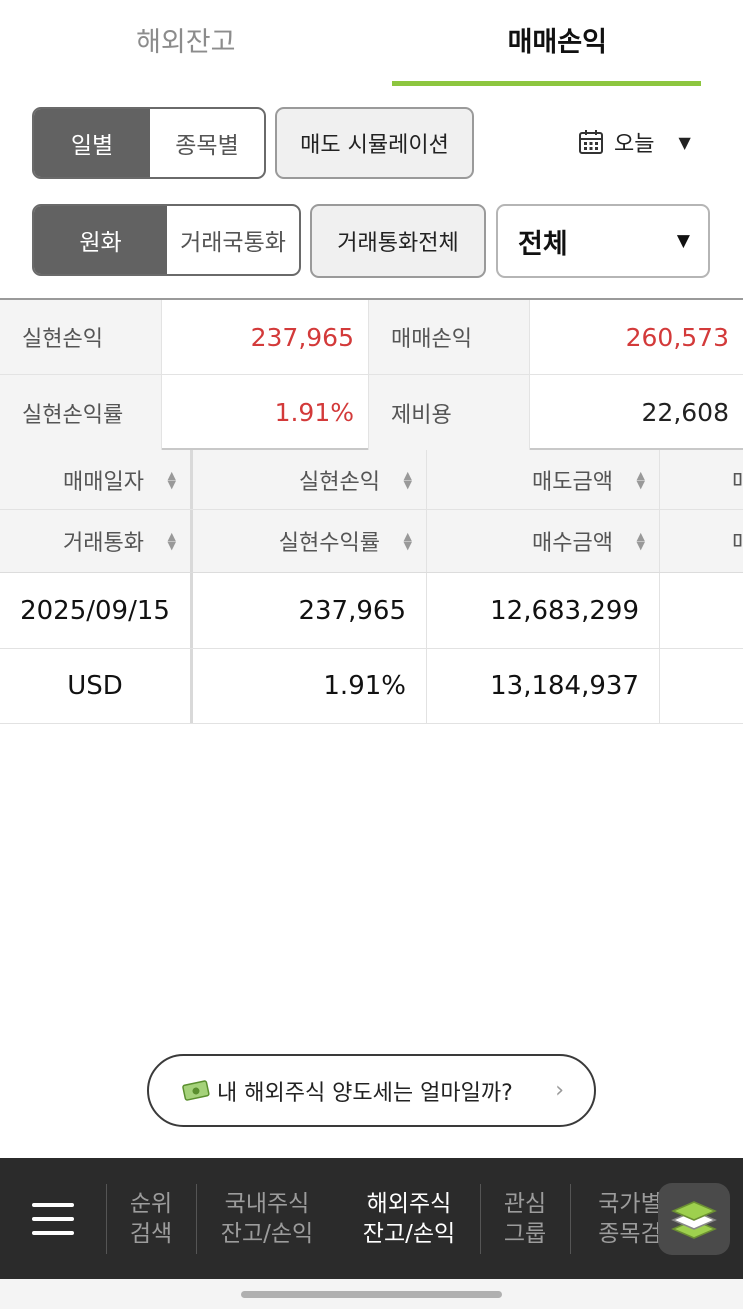 The height and width of the screenshot is (1309, 743). I want to click on table-row: USD 1.91% 13,184,937, so click(371, 686).